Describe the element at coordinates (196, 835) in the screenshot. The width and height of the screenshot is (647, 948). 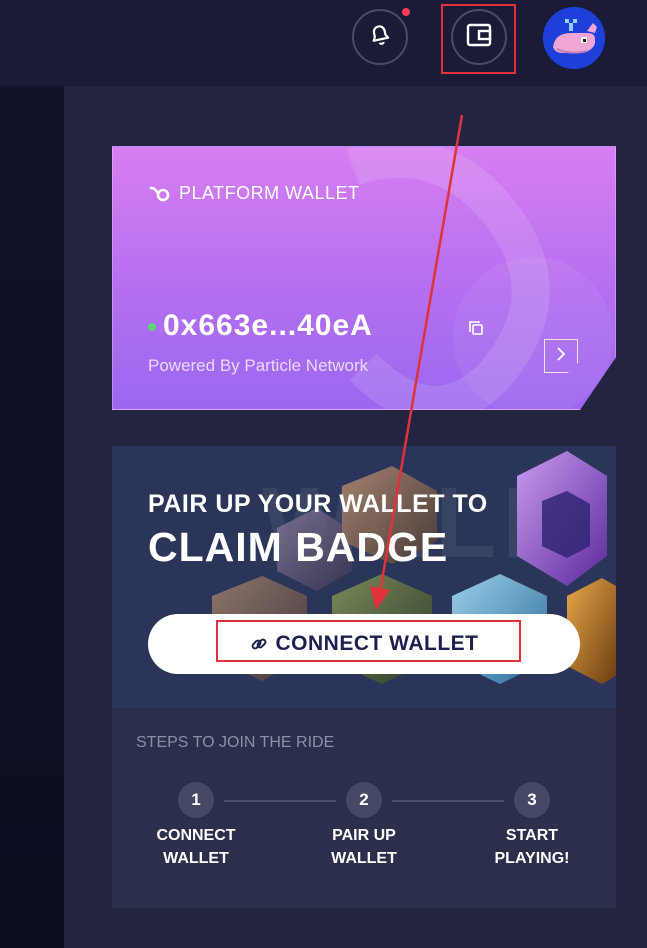
I see `step-label-line1: CONNECT` at that location.